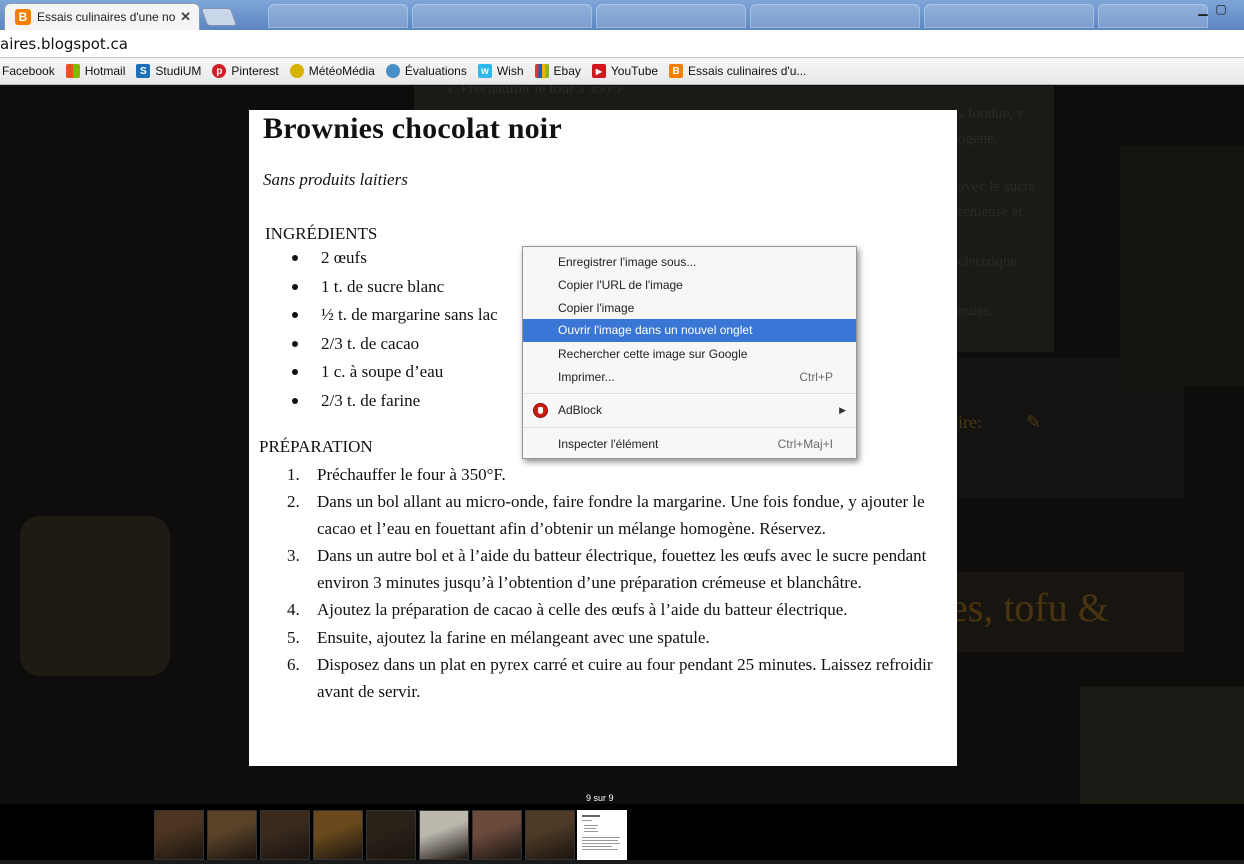 The width and height of the screenshot is (1244, 864). I want to click on ebay-icon, so click(541, 71).